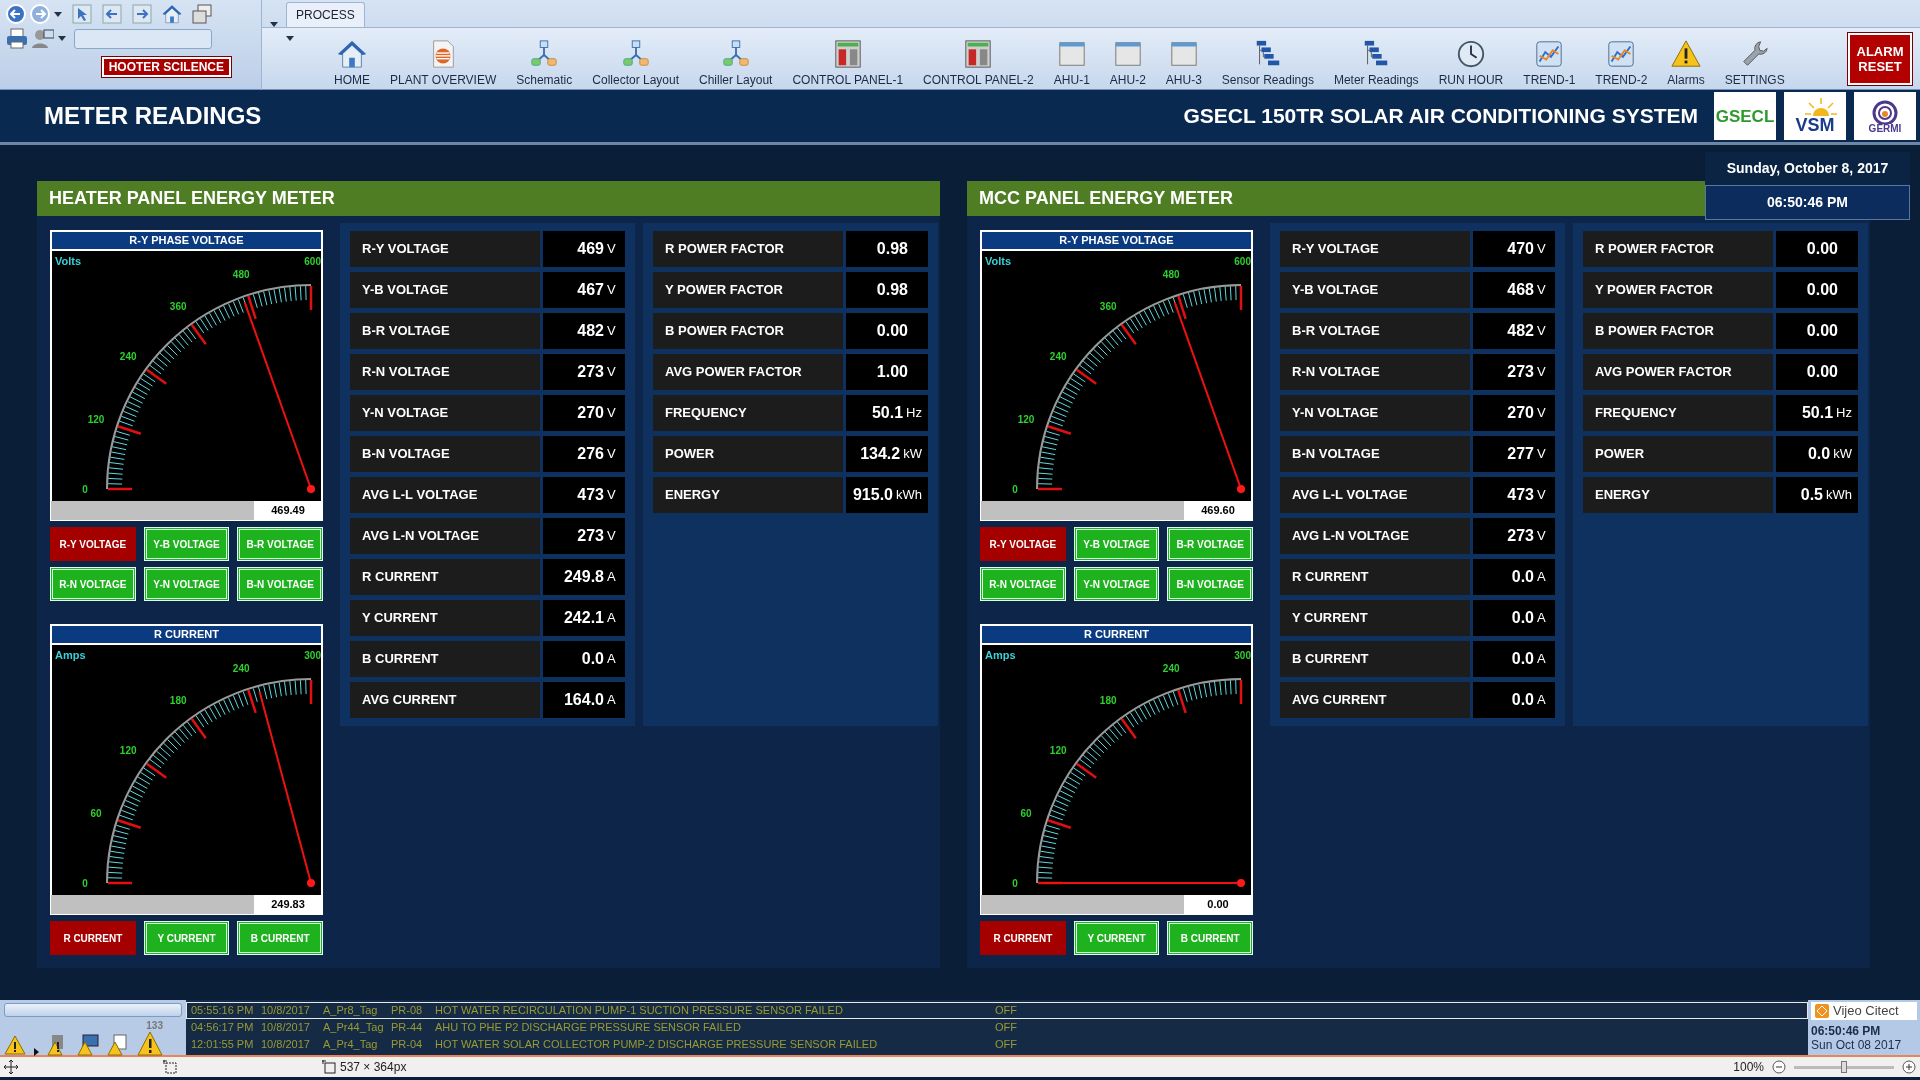 This screenshot has height=1080, width=1920. Describe the element at coordinates (36, 1052) in the screenshot. I see `arrow-icon` at that location.